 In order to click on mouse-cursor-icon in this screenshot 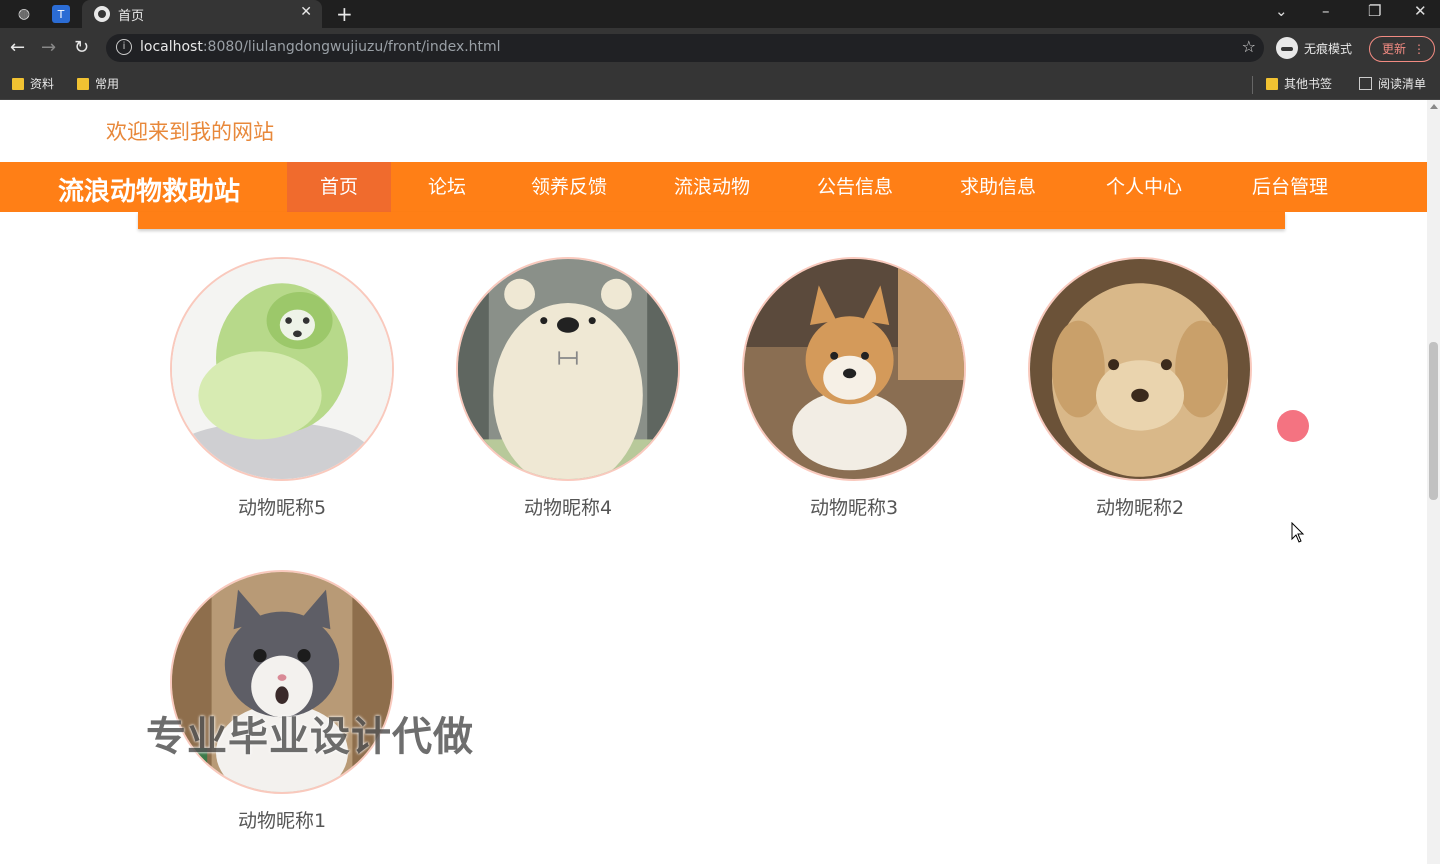, I will do `click(1298, 532)`.